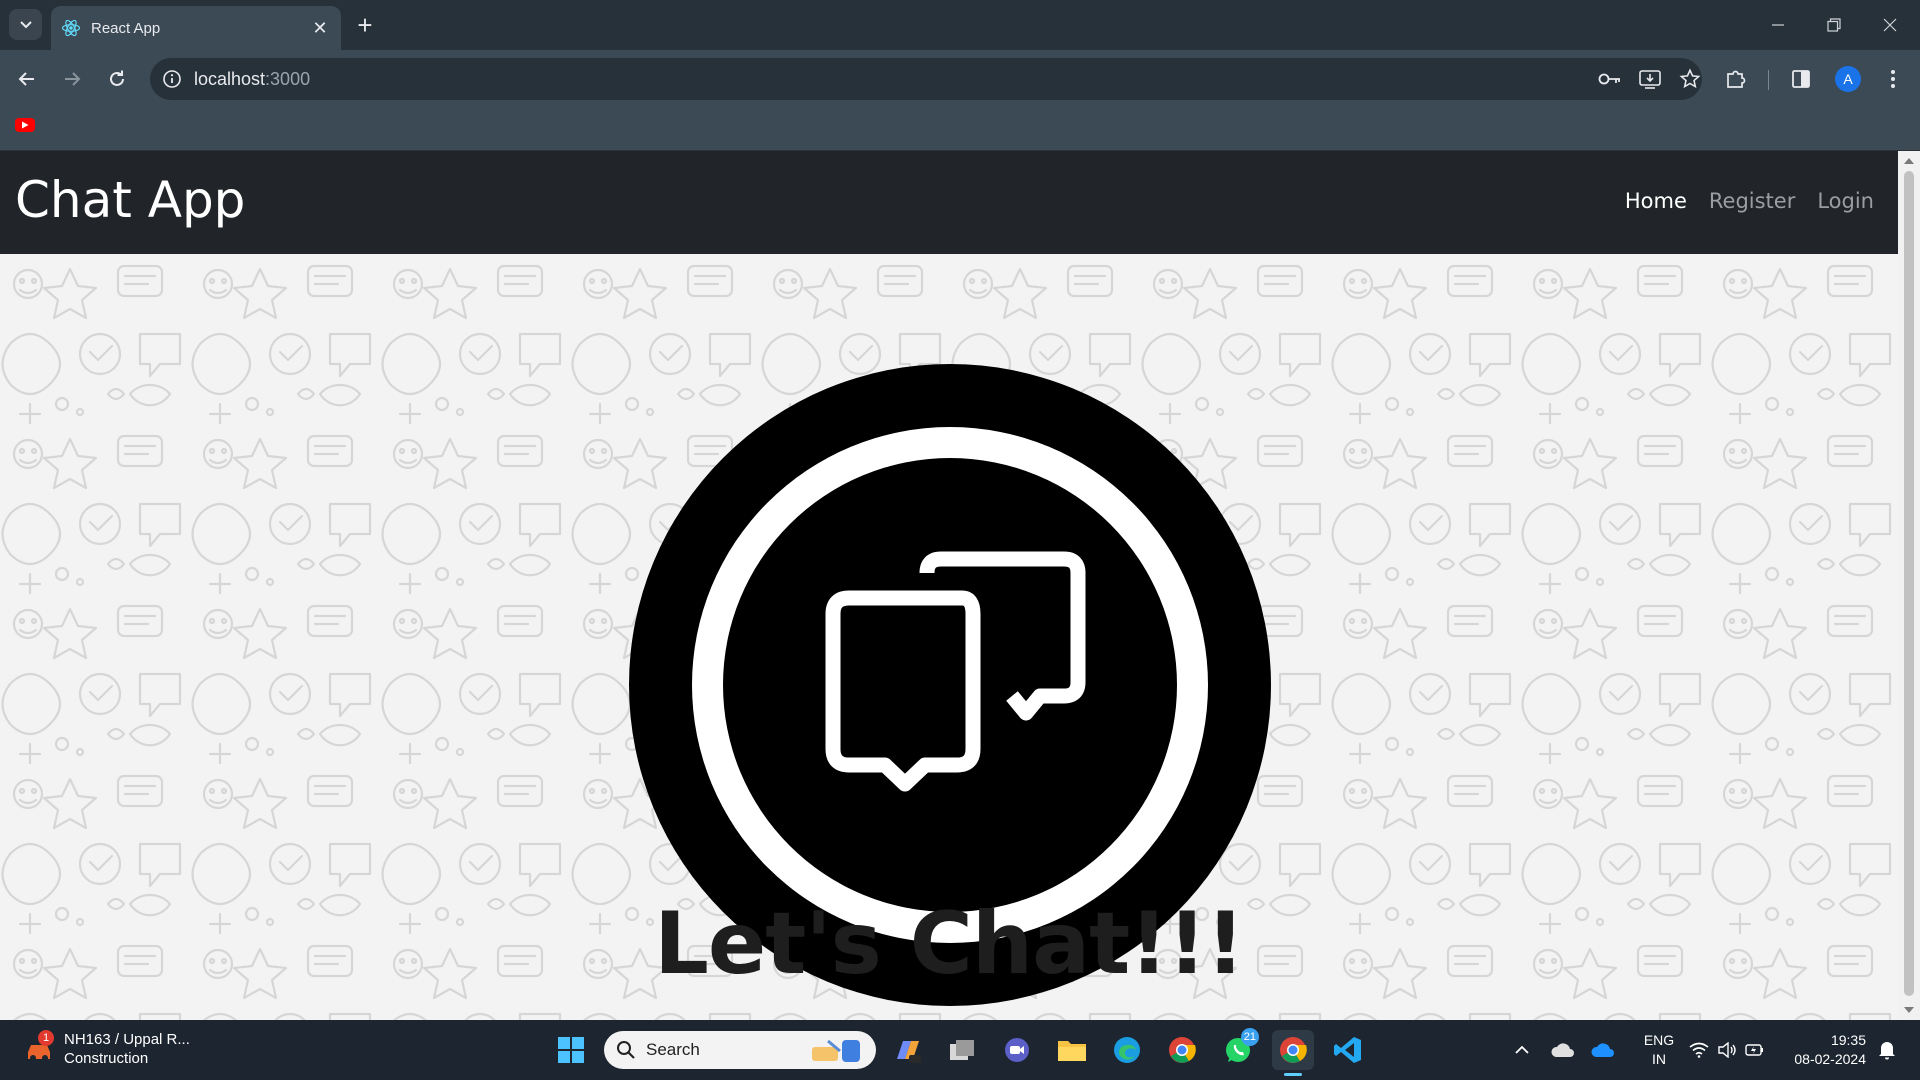 Image resolution: width=1920 pixels, height=1080 pixels. I want to click on hero-heading: Let's Chat!!!, so click(949, 944).